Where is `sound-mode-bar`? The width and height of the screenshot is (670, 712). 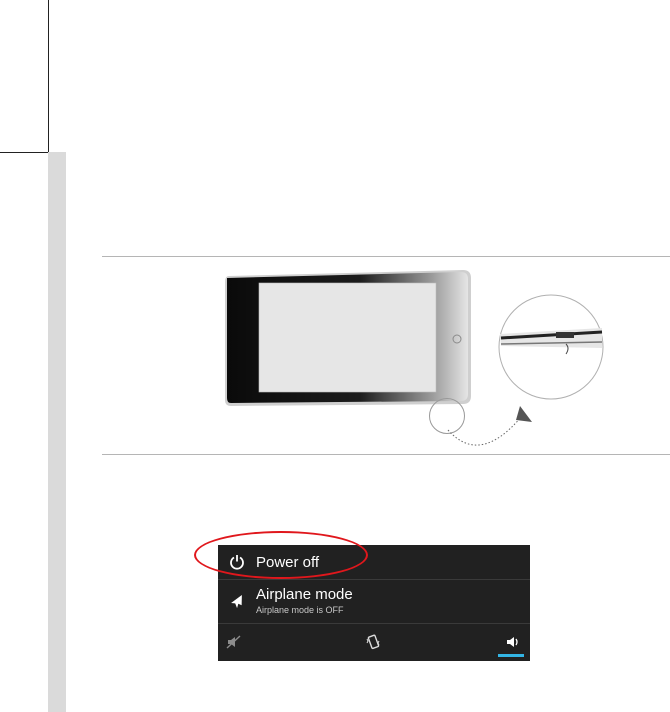 sound-mode-bar is located at coordinates (374, 642).